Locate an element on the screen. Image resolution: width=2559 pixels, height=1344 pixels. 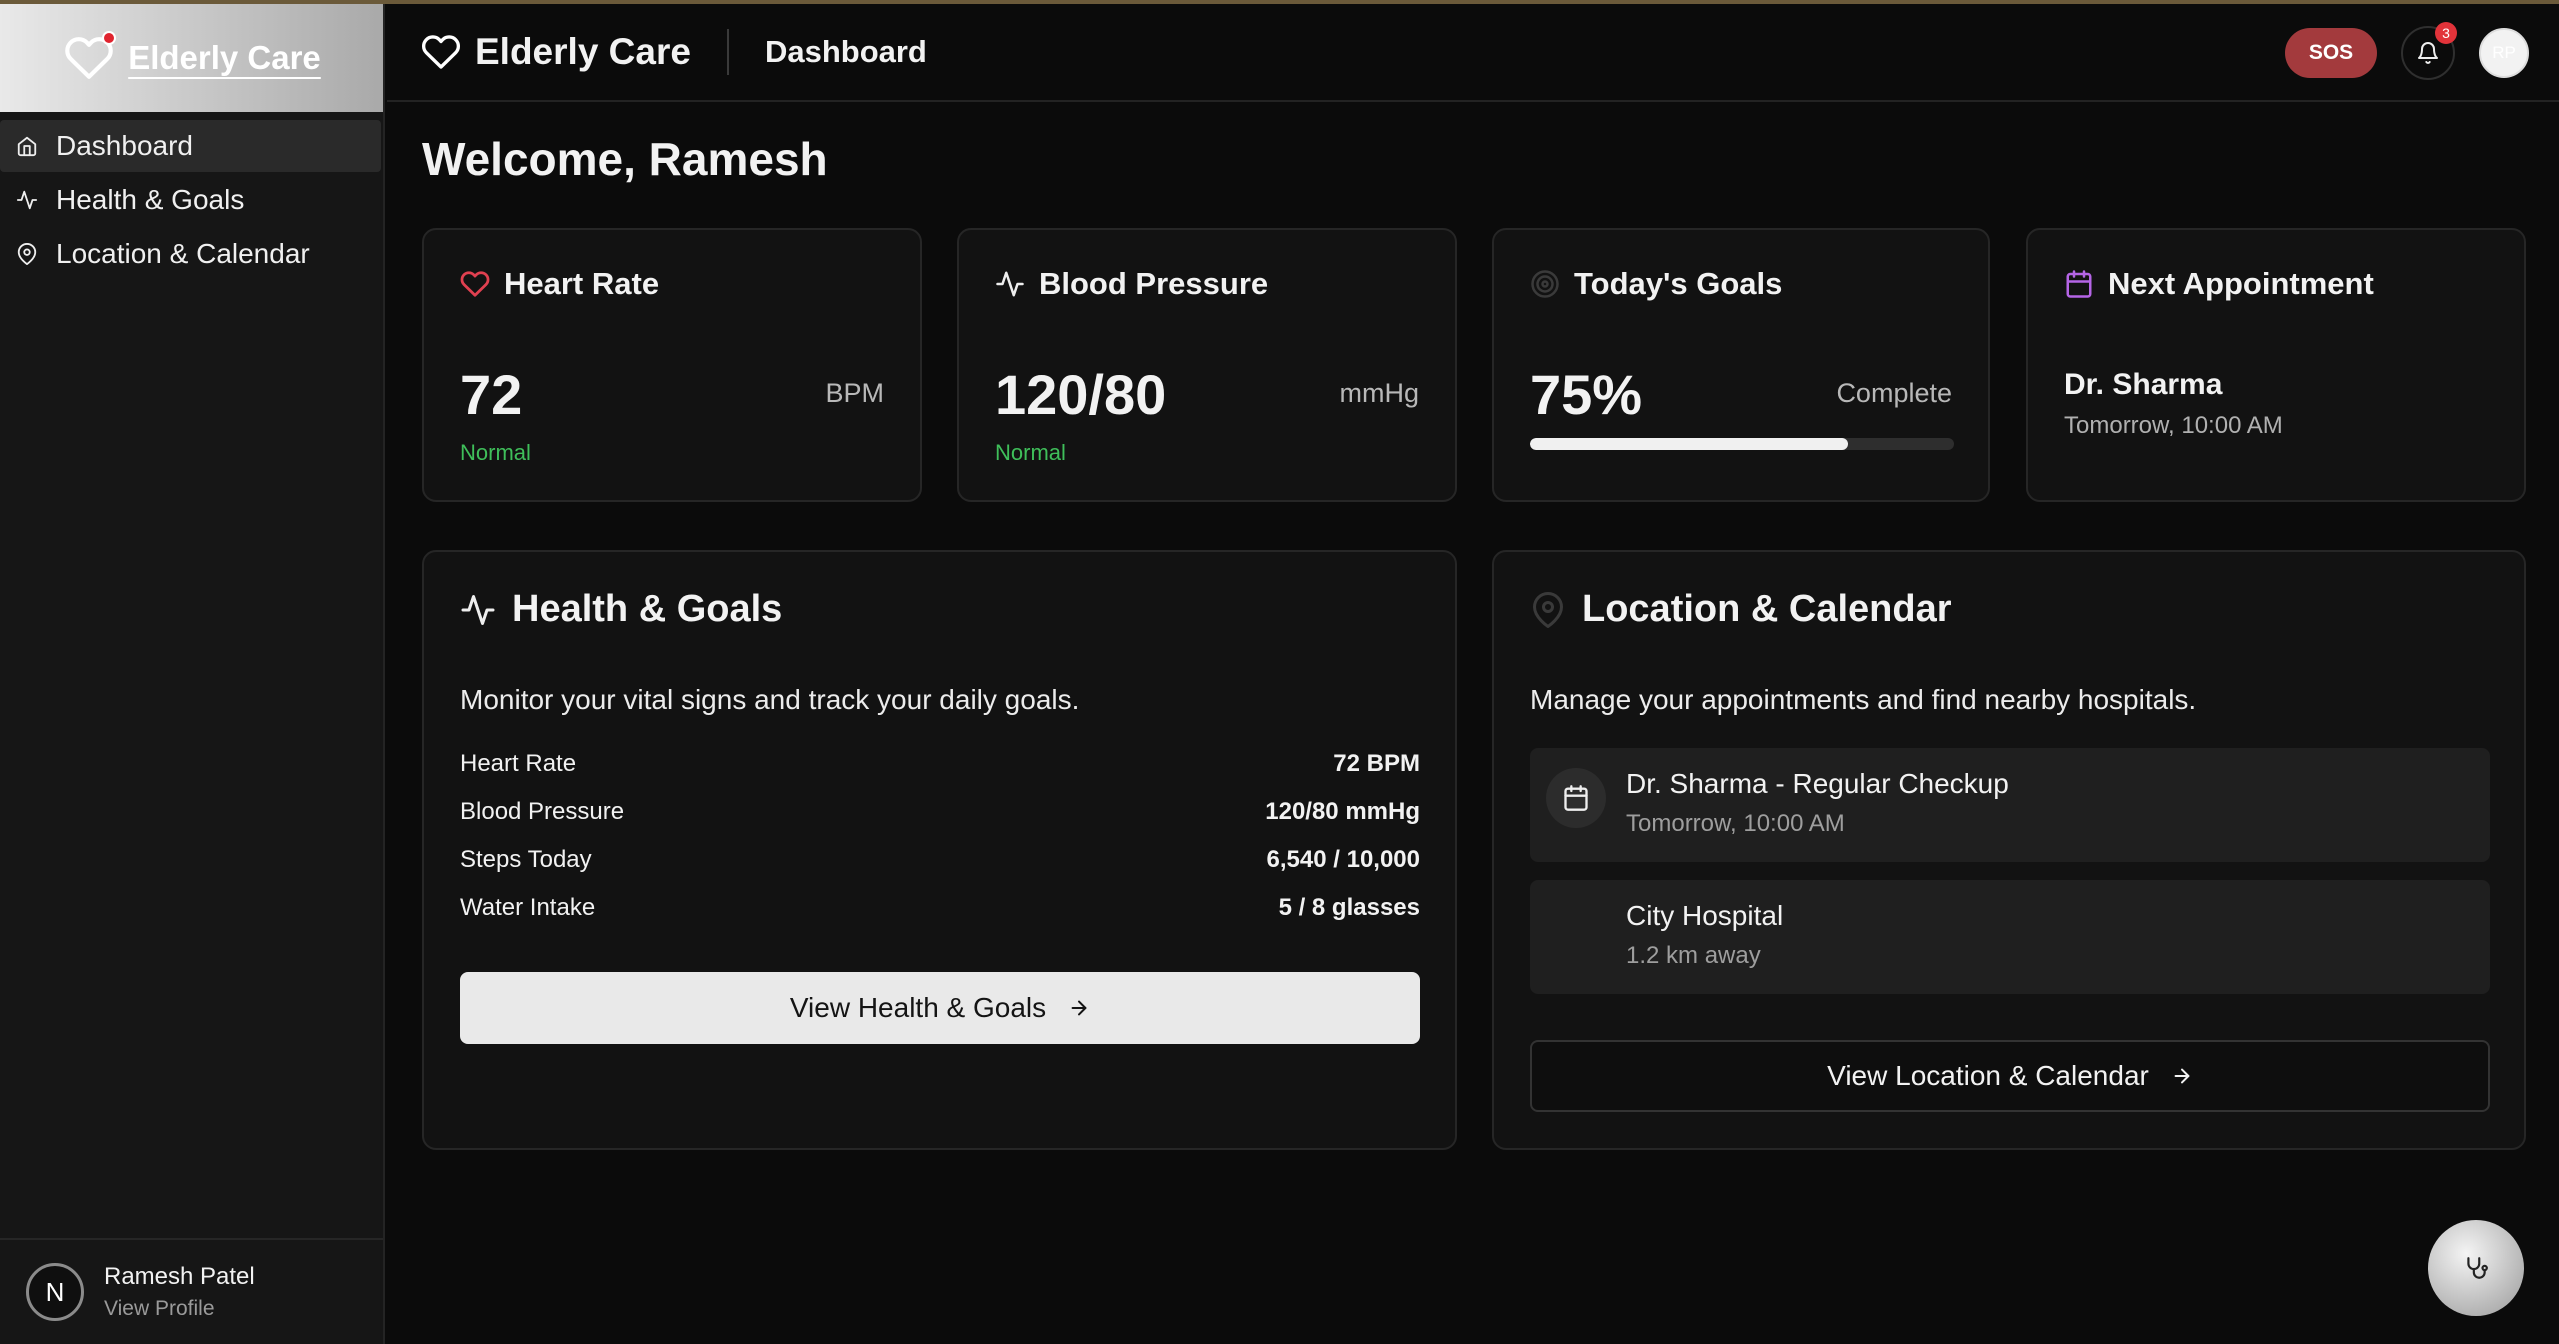
goals-percent-value: 75% is located at coordinates (1586, 394).